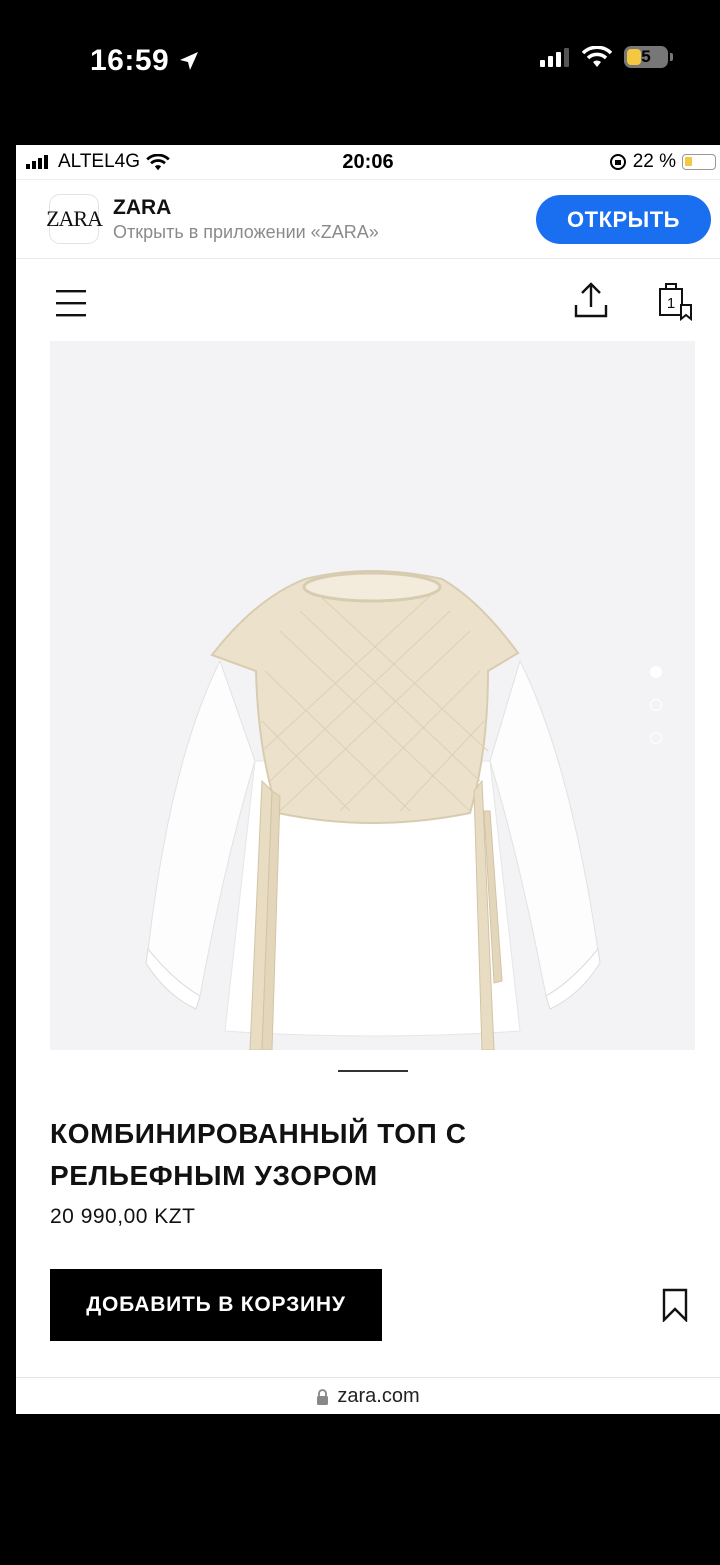  I want to click on site-header: 1, so click(368, 300).